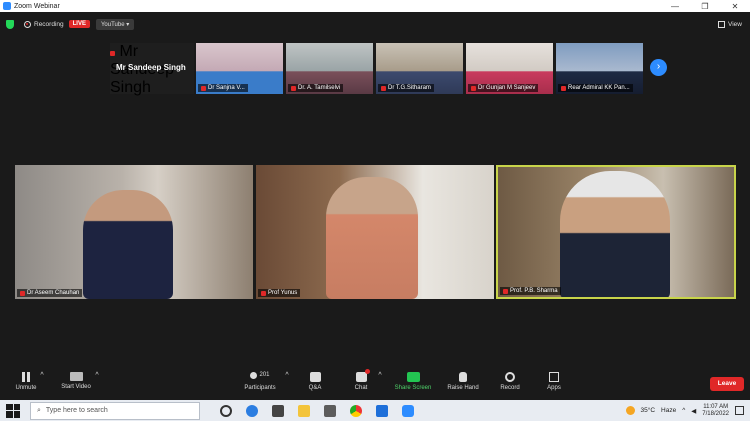 This screenshot has height=421, width=750. Describe the element at coordinates (509, 68) in the screenshot. I see `participant-tile: Dr Gunjan M Sanjeev` at that location.